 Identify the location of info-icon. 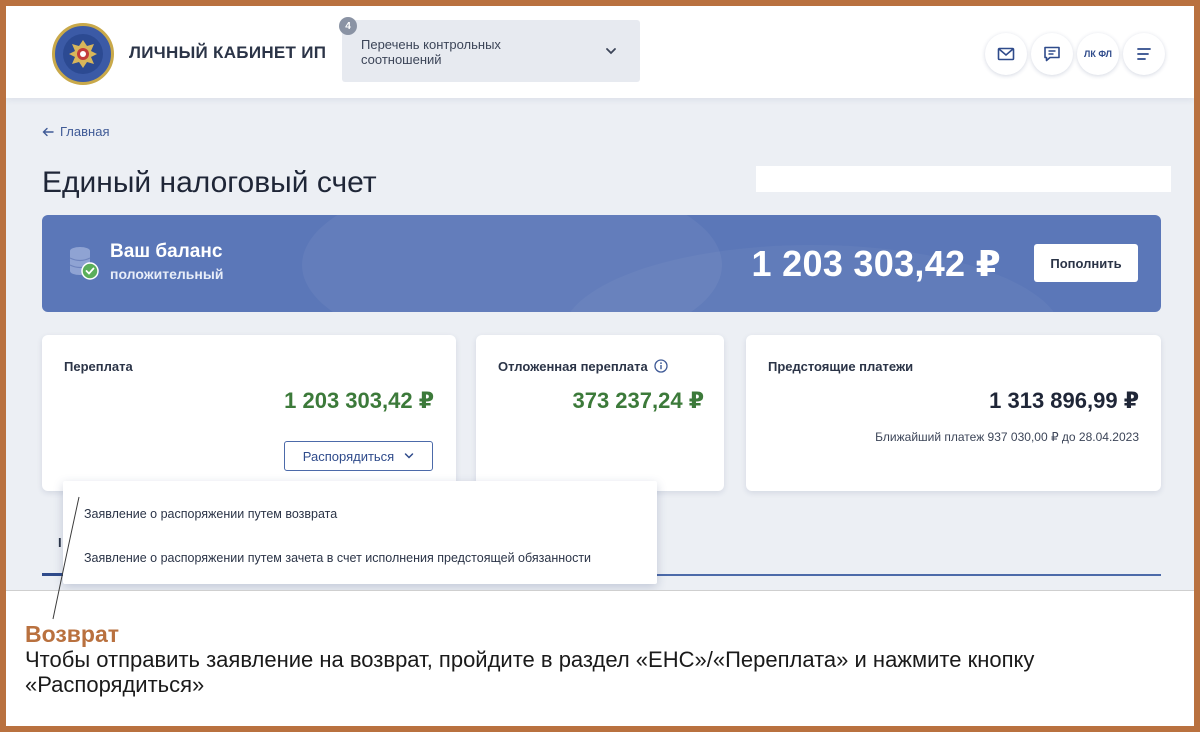
(661, 366).